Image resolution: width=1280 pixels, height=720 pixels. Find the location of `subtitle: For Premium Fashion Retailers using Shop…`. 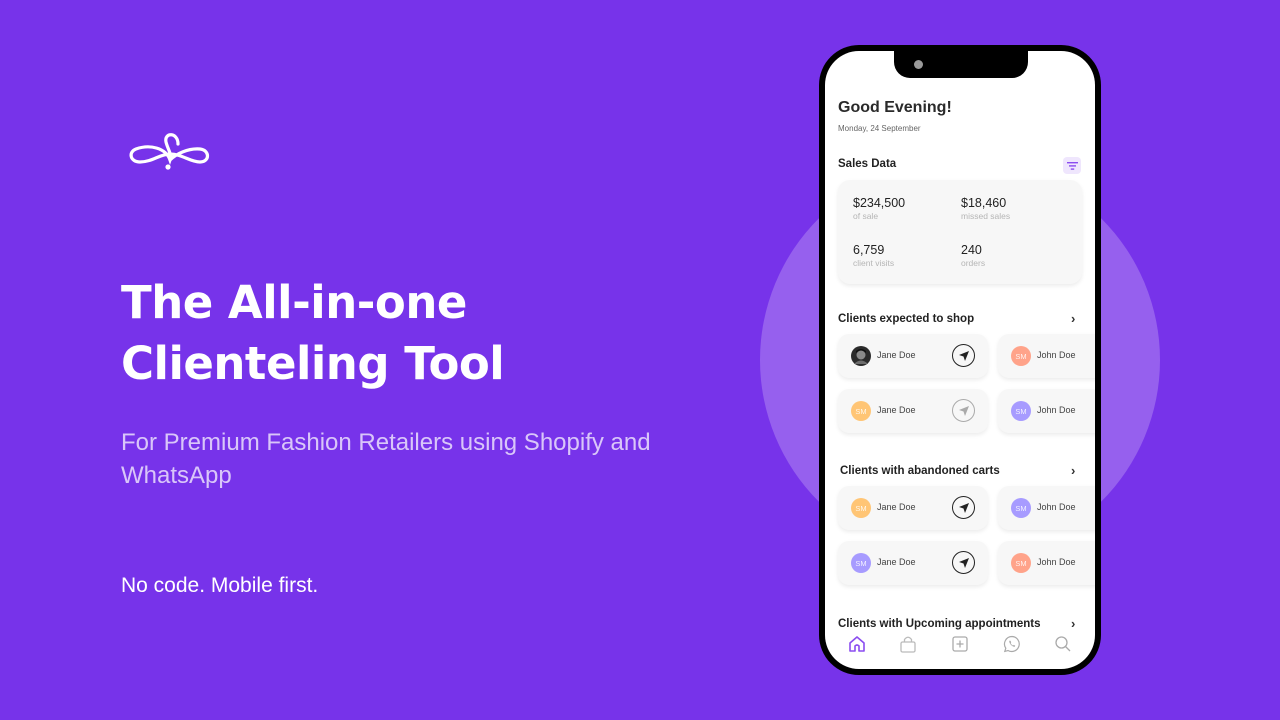

subtitle: For Premium Fashion Retailers using Shop… is located at coordinates (386, 459).